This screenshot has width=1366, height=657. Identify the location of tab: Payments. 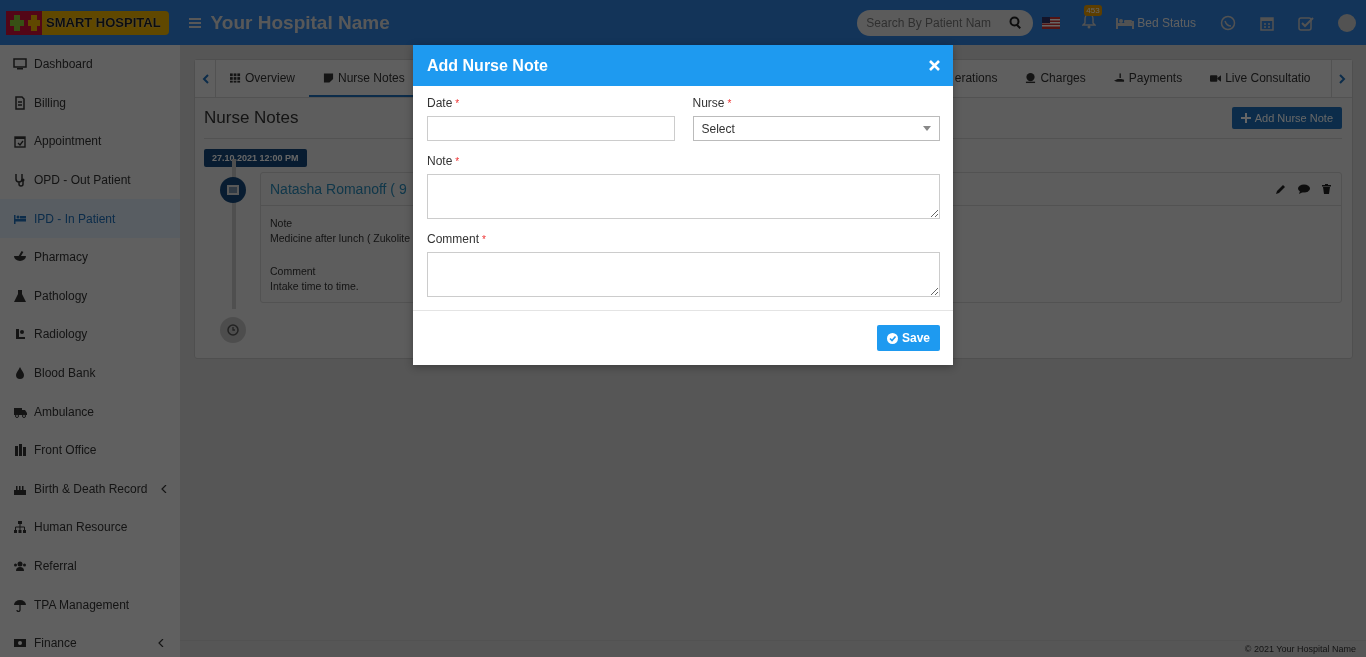
(1148, 78).